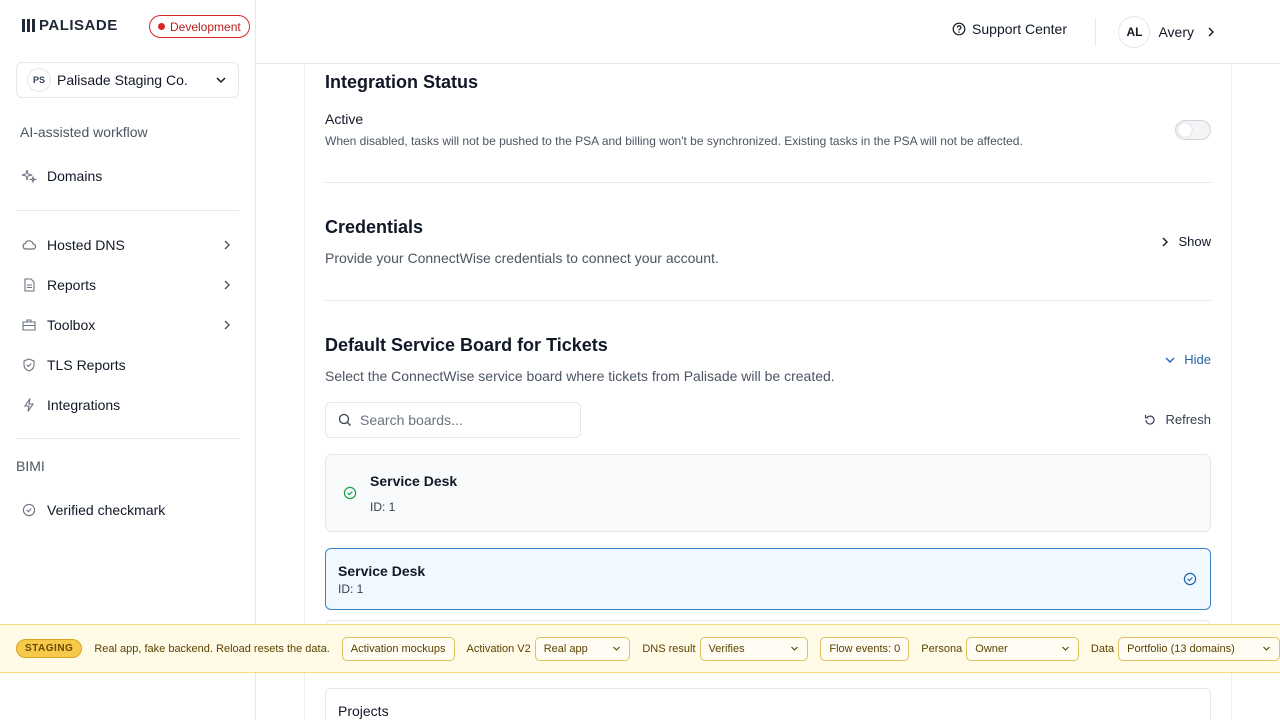 The image size is (1280, 720). What do you see at coordinates (565, 648) in the screenshot?
I see `activation-v2-value: Real app` at bounding box center [565, 648].